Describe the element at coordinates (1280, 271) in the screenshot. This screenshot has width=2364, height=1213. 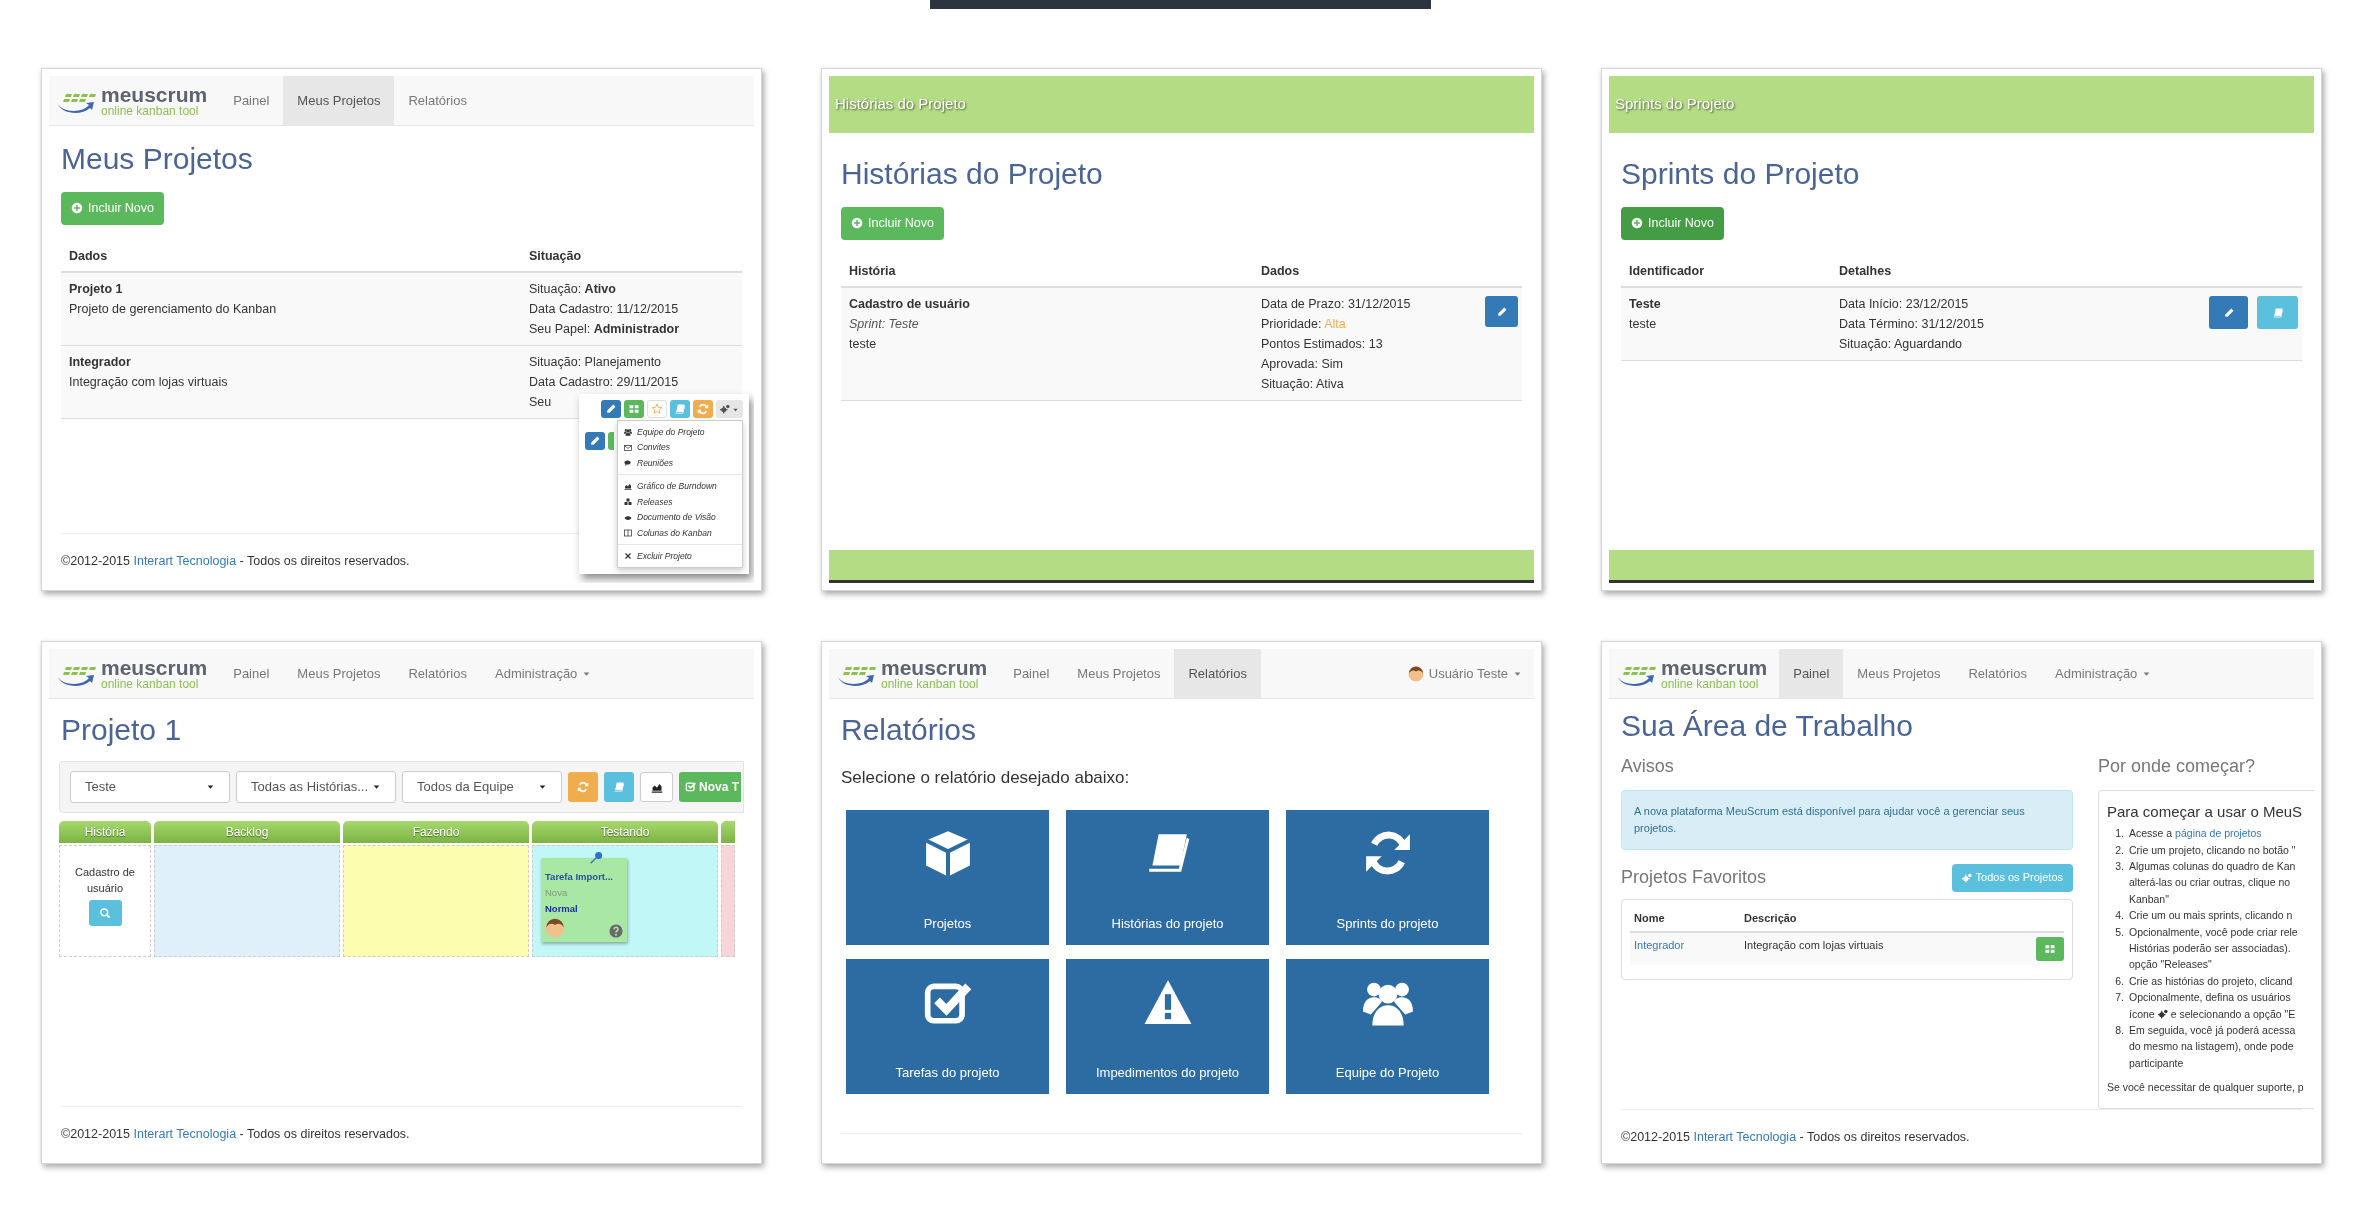
I see `column-header: Dados` at that location.